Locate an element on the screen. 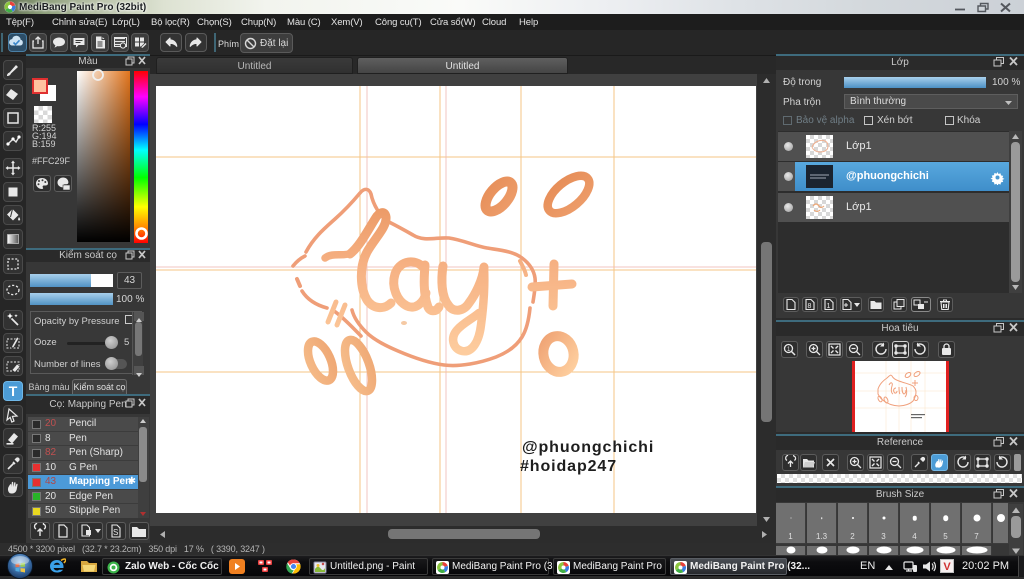  svg-text: 1 is located at coordinates (829, 306).